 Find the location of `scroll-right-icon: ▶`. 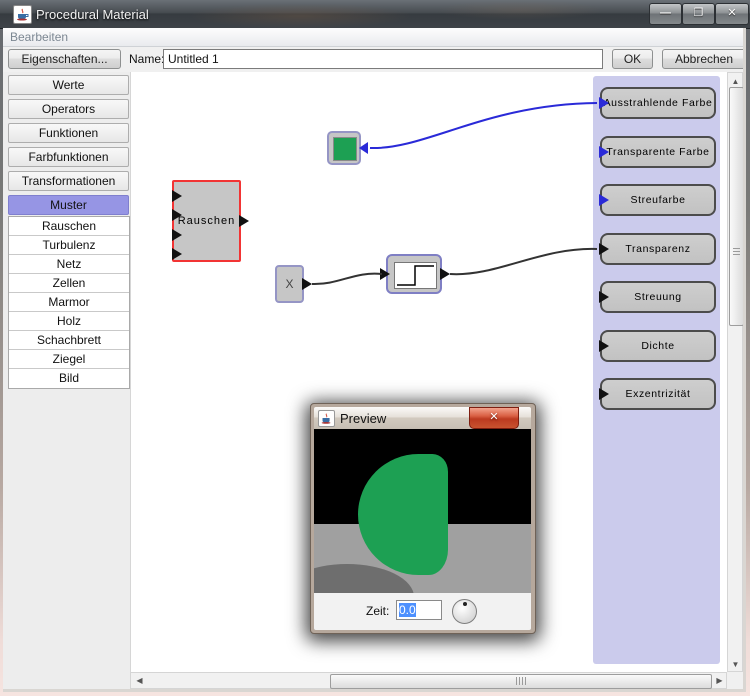

scroll-right-icon: ▶ is located at coordinates (719, 681).